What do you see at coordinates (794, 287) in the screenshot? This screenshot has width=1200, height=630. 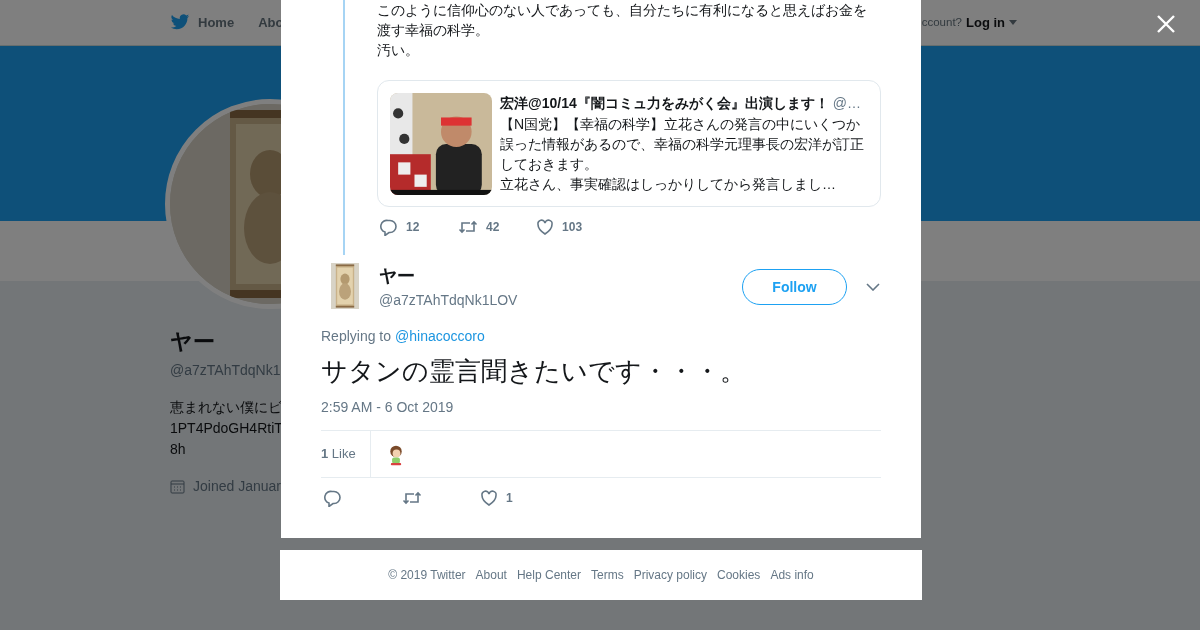 I see `follow-button: Follow` at bounding box center [794, 287].